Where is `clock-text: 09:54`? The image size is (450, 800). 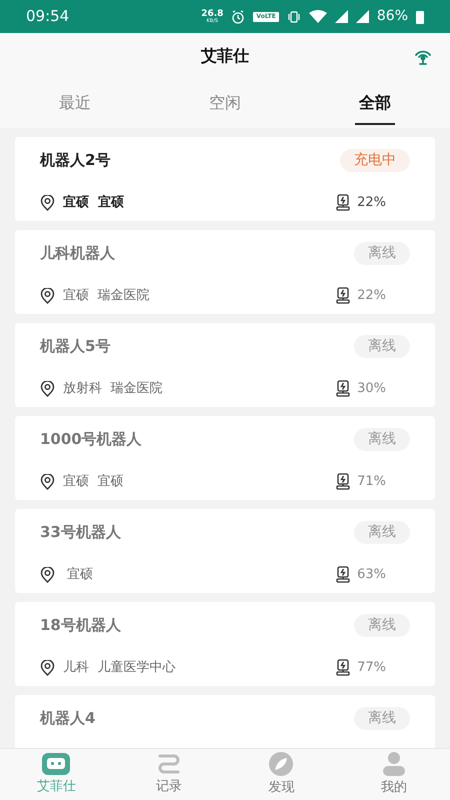 clock-text: 09:54 is located at coordinates (48, 17).